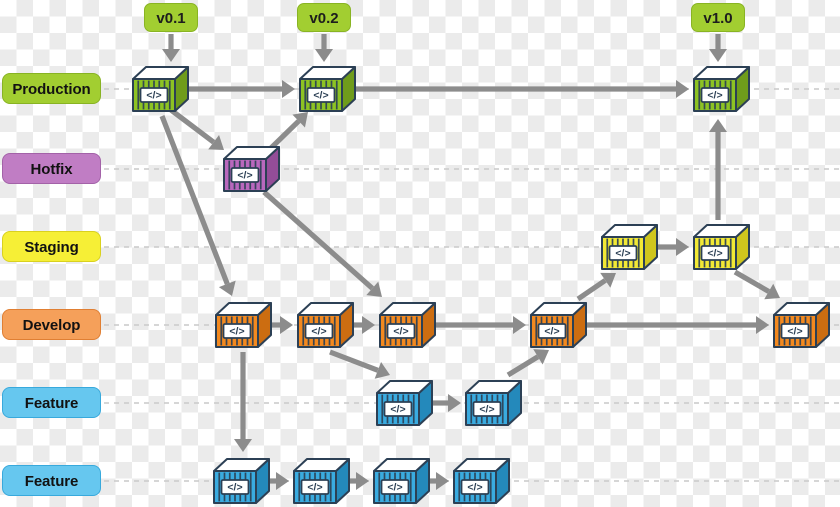  I want to click on version-tag-text: v0.1, so click(171, 18).